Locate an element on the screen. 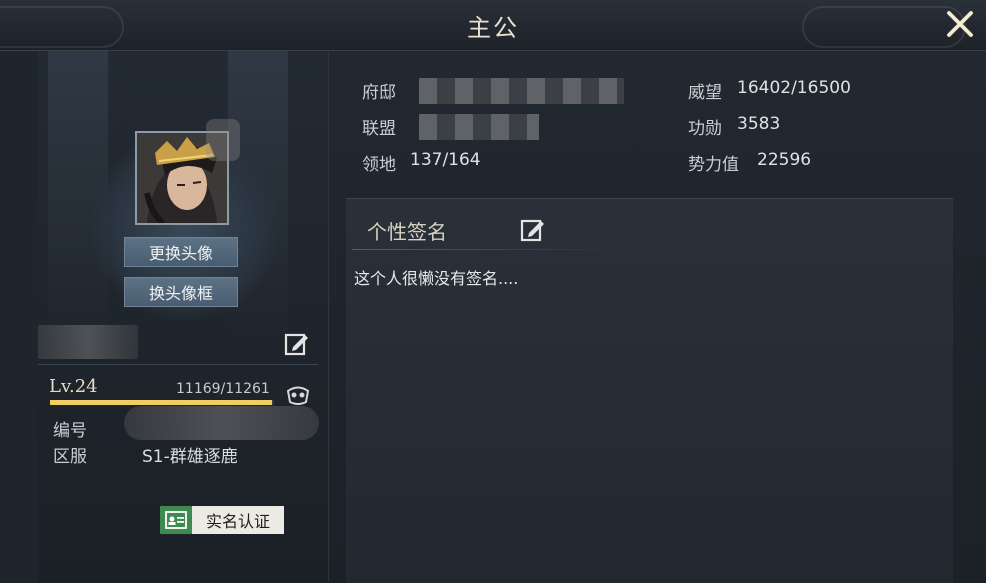 The image size is (986, 583). territory-value: 137/164 is located at coordinates (445, 160).